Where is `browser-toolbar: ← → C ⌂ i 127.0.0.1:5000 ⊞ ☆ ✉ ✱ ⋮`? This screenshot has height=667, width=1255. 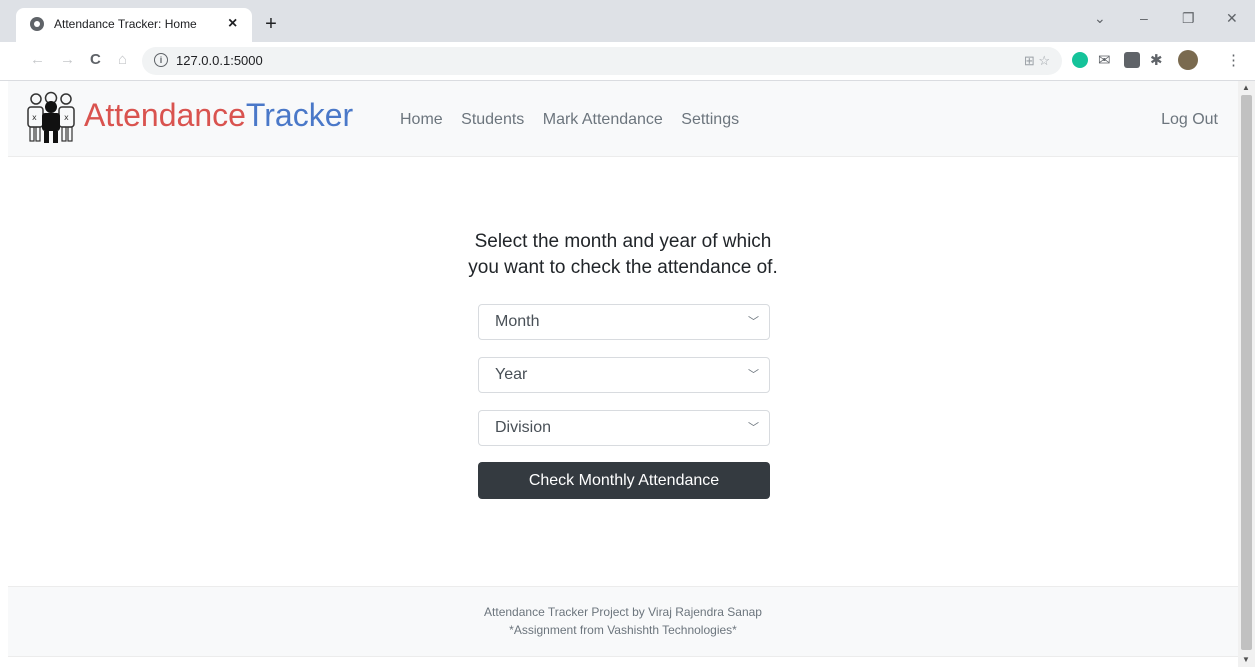
browser-toolbar: ← → C ⌂ i 127.0.0.1:5000 ⊞ ☆ ✉ ✱ ⋮ is located at coordinates (627, 61).